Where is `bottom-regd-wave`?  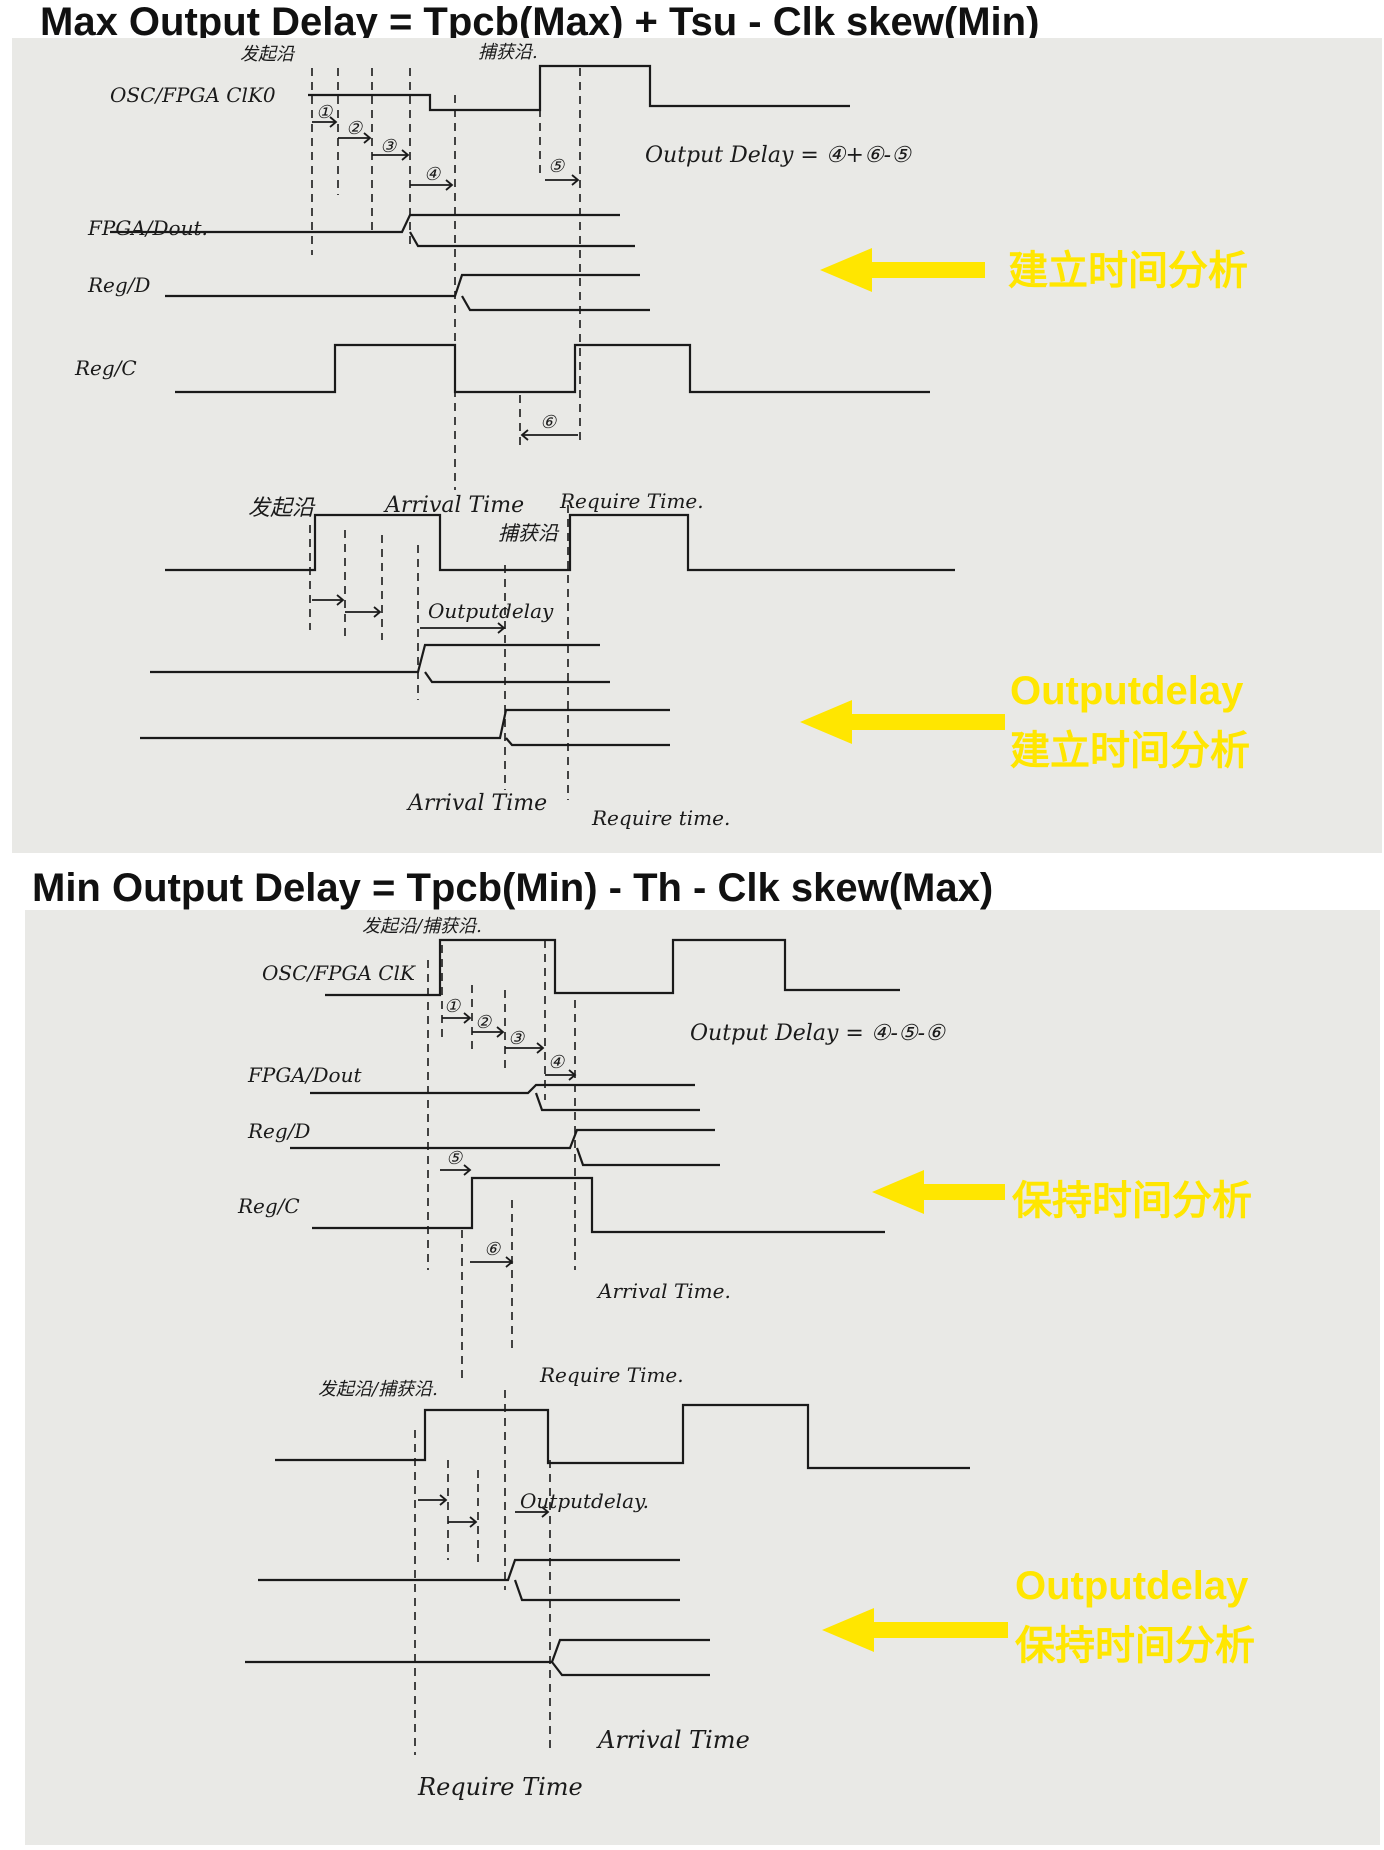
bottom-regd-wave is located at coordinates (505, 1147).